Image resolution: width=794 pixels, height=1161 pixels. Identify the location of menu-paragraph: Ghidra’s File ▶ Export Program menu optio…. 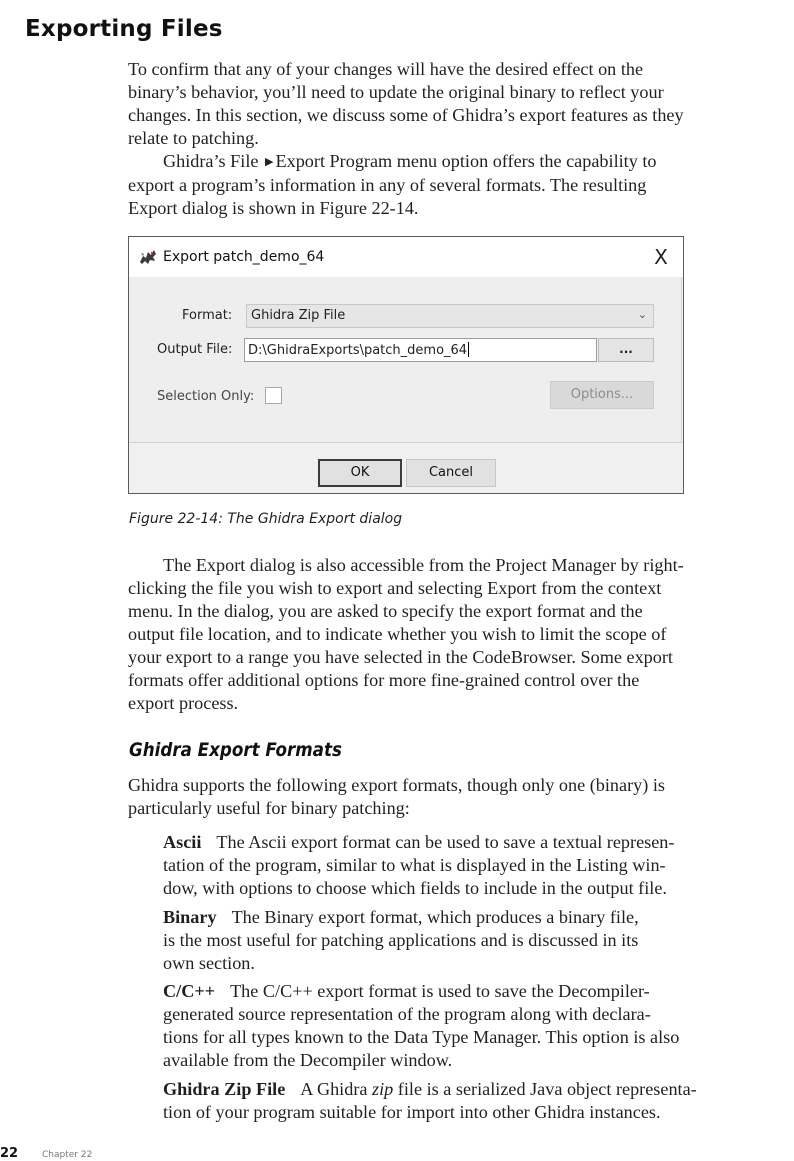
(448, 185).